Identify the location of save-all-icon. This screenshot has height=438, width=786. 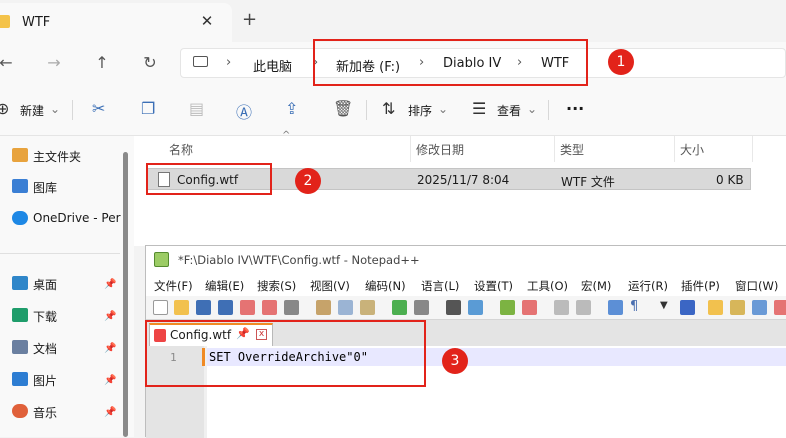
(225, 307).